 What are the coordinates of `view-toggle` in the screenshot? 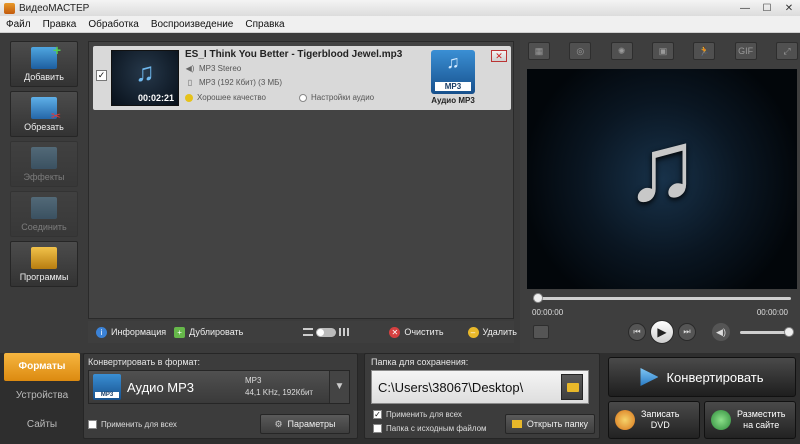 It's located at (326, 332).